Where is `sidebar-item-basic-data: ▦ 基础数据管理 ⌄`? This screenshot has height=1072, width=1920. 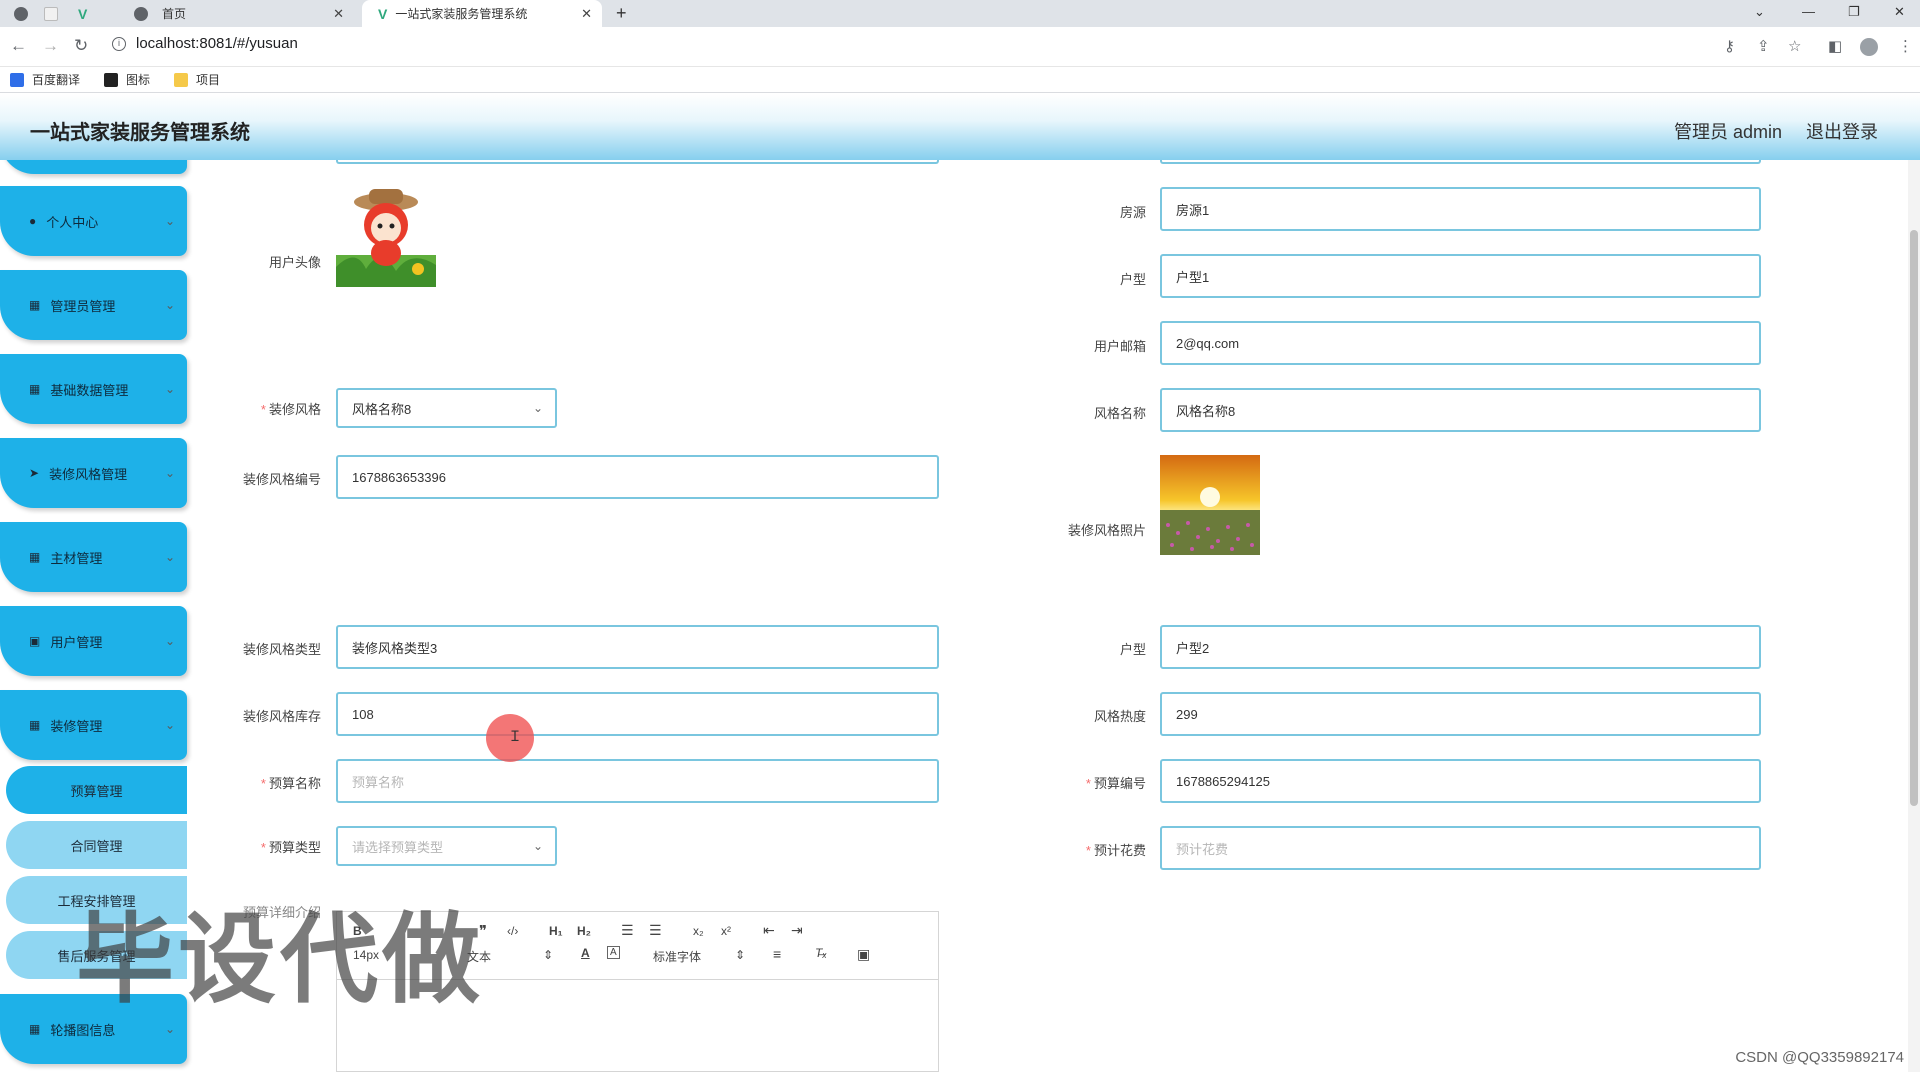
sidebar-item-basic-data: ▦ 基础数据管理 ⌄ is located at coordinates (93, 389).